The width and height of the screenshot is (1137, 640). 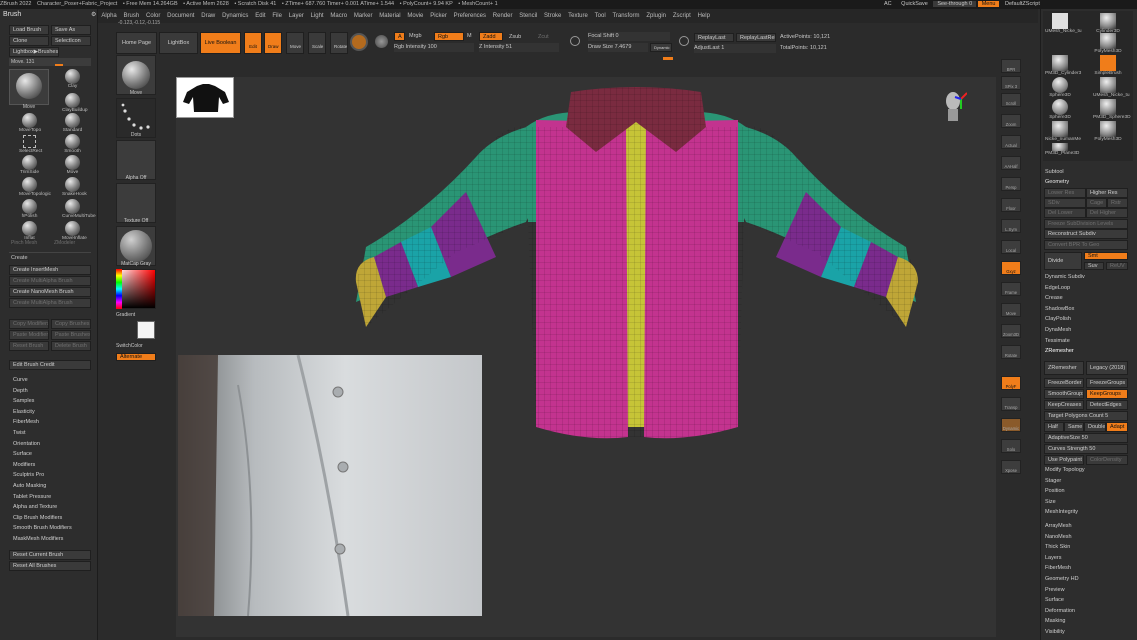 What do you see at coordinates (1086, 245) in the screenshot?
I see `convert-bpr-button: Convert BPR To Geo` at bounding box center [1086, 245].